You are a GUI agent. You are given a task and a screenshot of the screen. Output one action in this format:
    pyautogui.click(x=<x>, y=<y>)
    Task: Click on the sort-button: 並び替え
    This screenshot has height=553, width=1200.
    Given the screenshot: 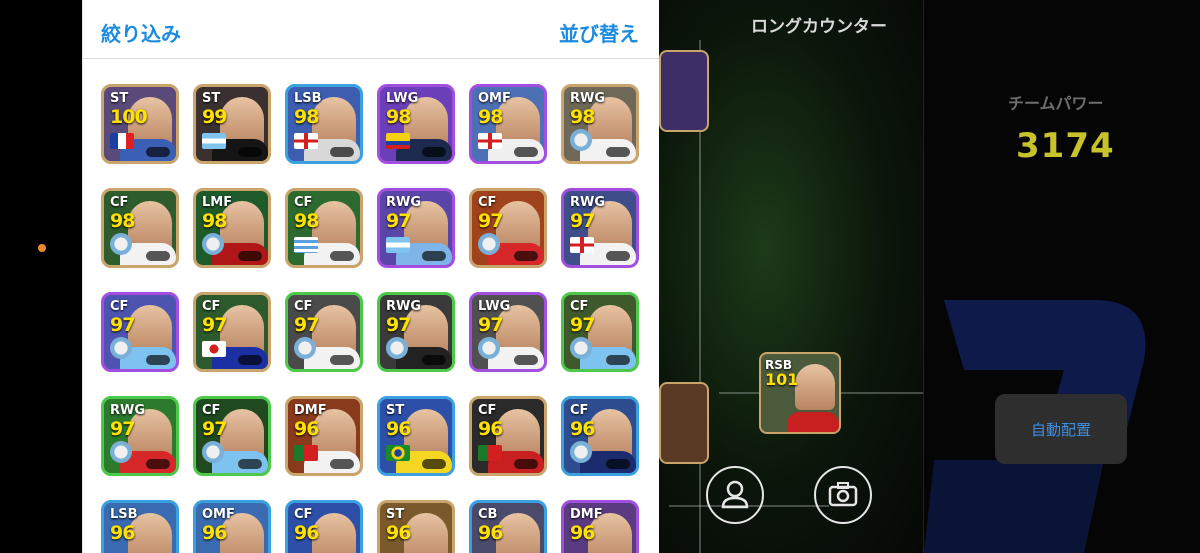 What is the action you would take?
    pyautogui.click(x=599, y=32)
    